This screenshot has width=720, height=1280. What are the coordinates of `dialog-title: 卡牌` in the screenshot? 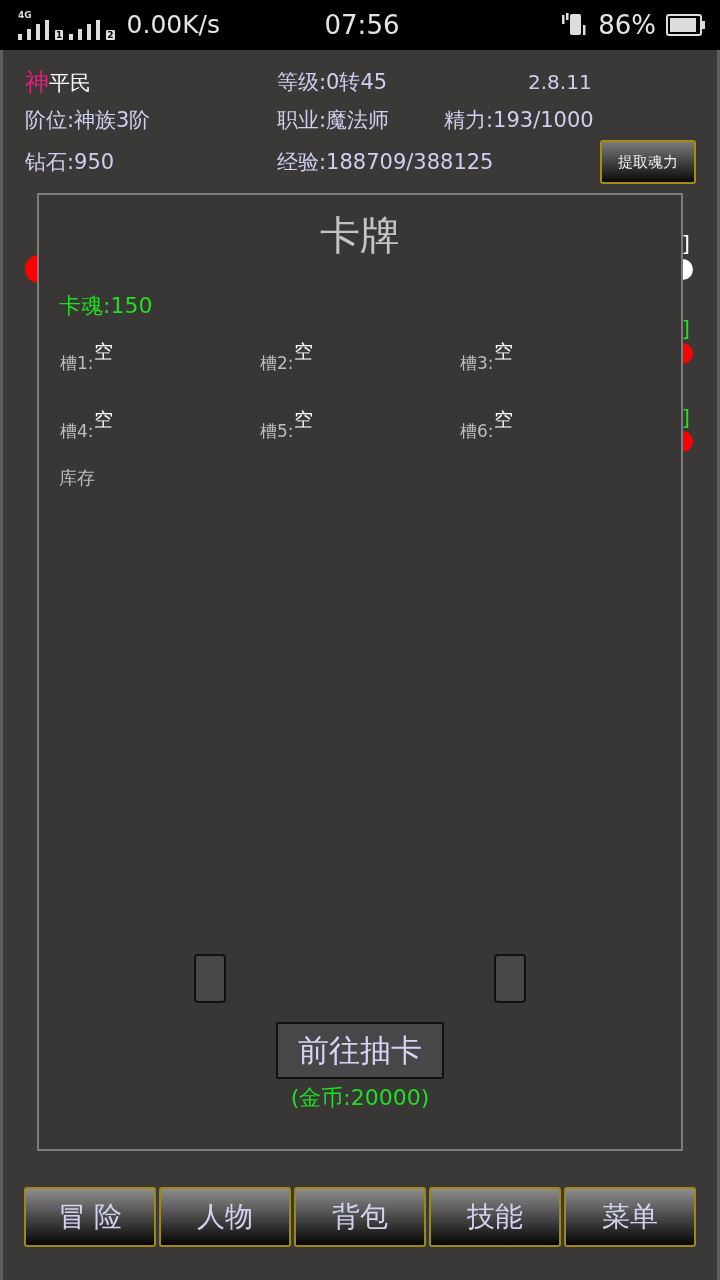 It's located at (360, 235).